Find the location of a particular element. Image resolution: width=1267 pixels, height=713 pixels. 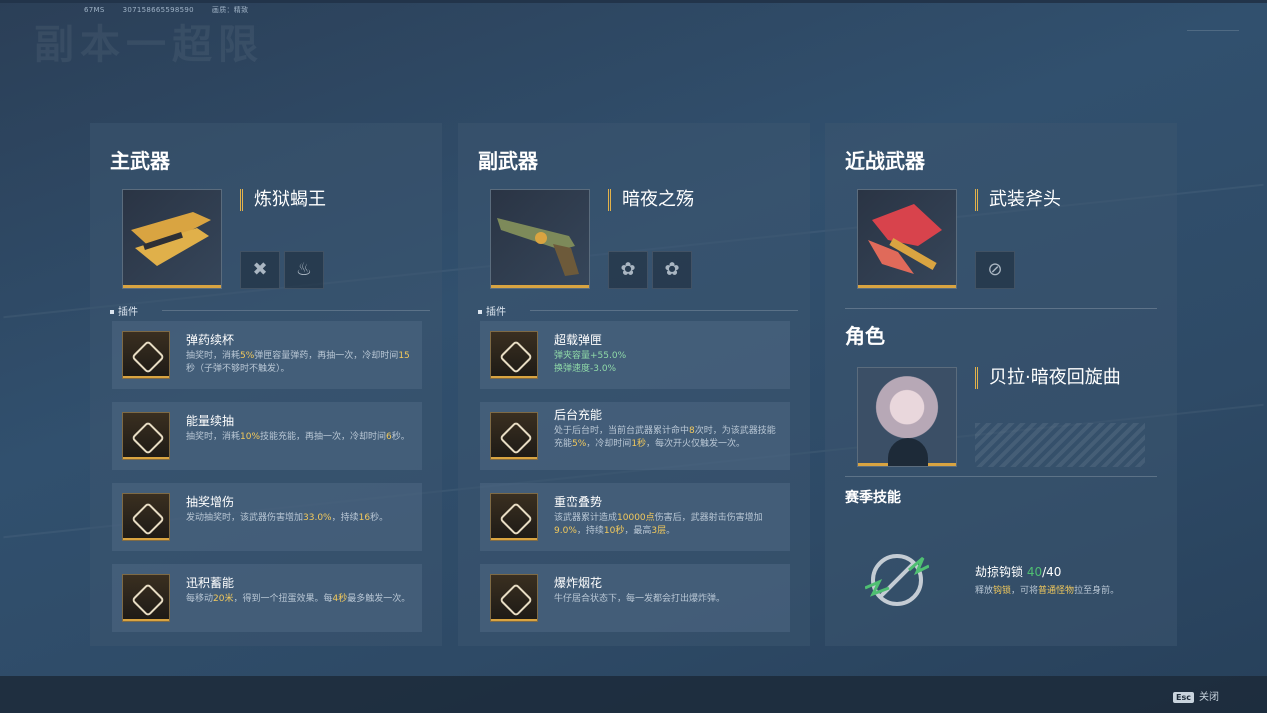

background-title: 副本一超限 is located at coordinates (149, 45).